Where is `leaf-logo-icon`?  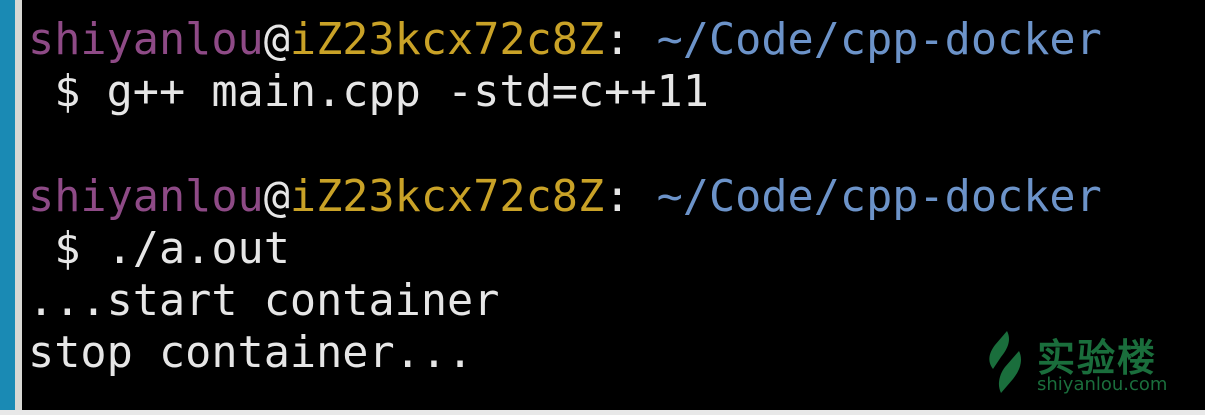 leaf-logo-icon is located at coordinates (1005, 362).